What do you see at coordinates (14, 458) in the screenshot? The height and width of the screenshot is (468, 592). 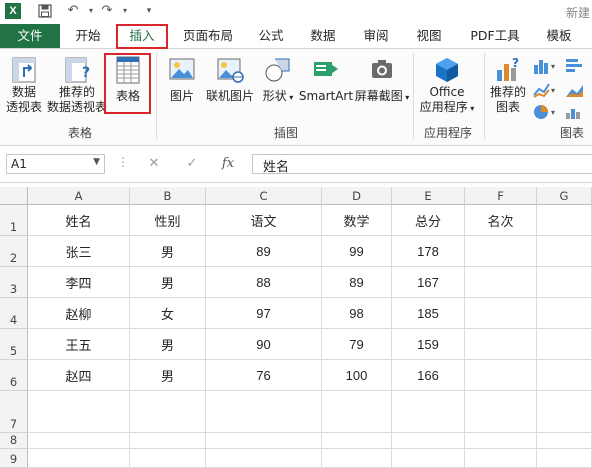 I see `row-header-9: 9` at bounding box center [14, 458].